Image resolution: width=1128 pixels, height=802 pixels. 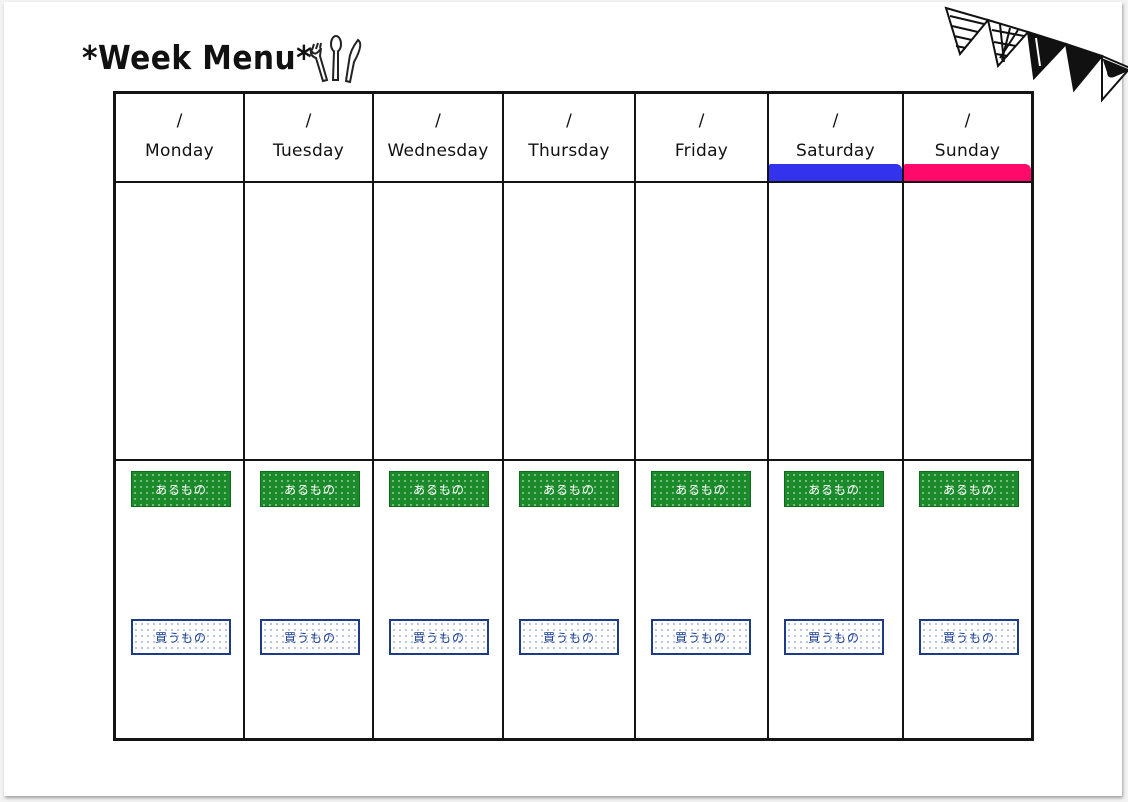 What do you see at coordinates (702, 599) in the screenshot?
I see `shopping-cell-friday: あるもの 買うもの` at bounding box center [702, 599].